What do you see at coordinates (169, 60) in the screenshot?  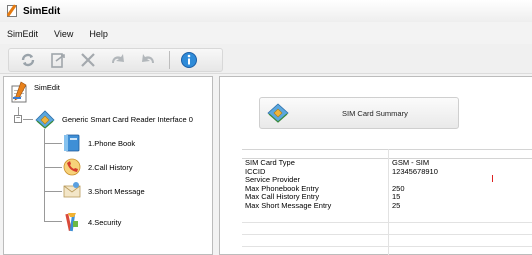 I see `toolbar-separator` at bounding box center [169, 60].